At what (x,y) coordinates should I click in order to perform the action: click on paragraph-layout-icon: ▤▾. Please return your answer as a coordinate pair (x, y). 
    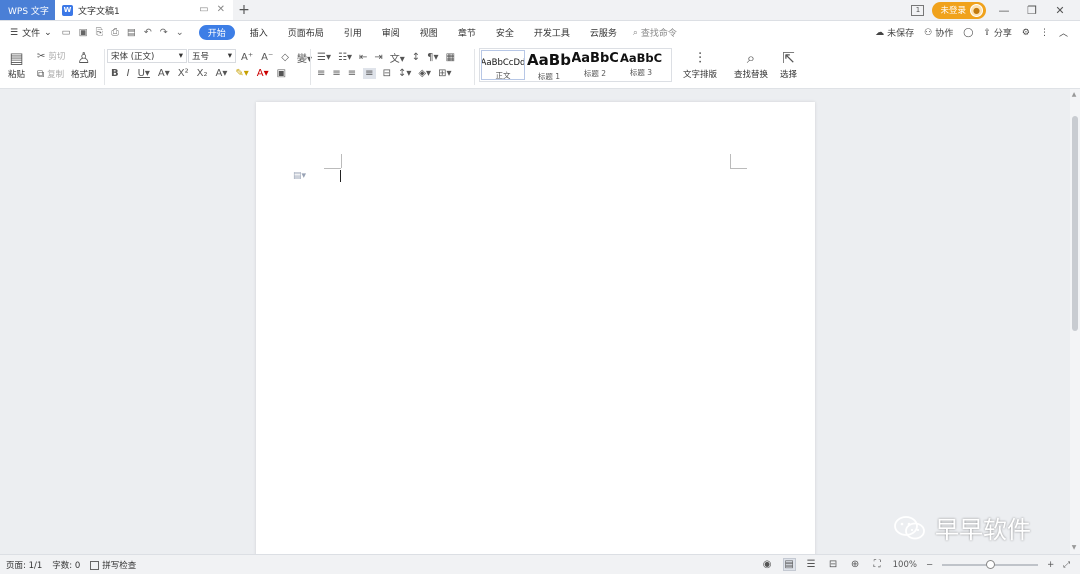
    Looking at the image, I should click on (299, 176).